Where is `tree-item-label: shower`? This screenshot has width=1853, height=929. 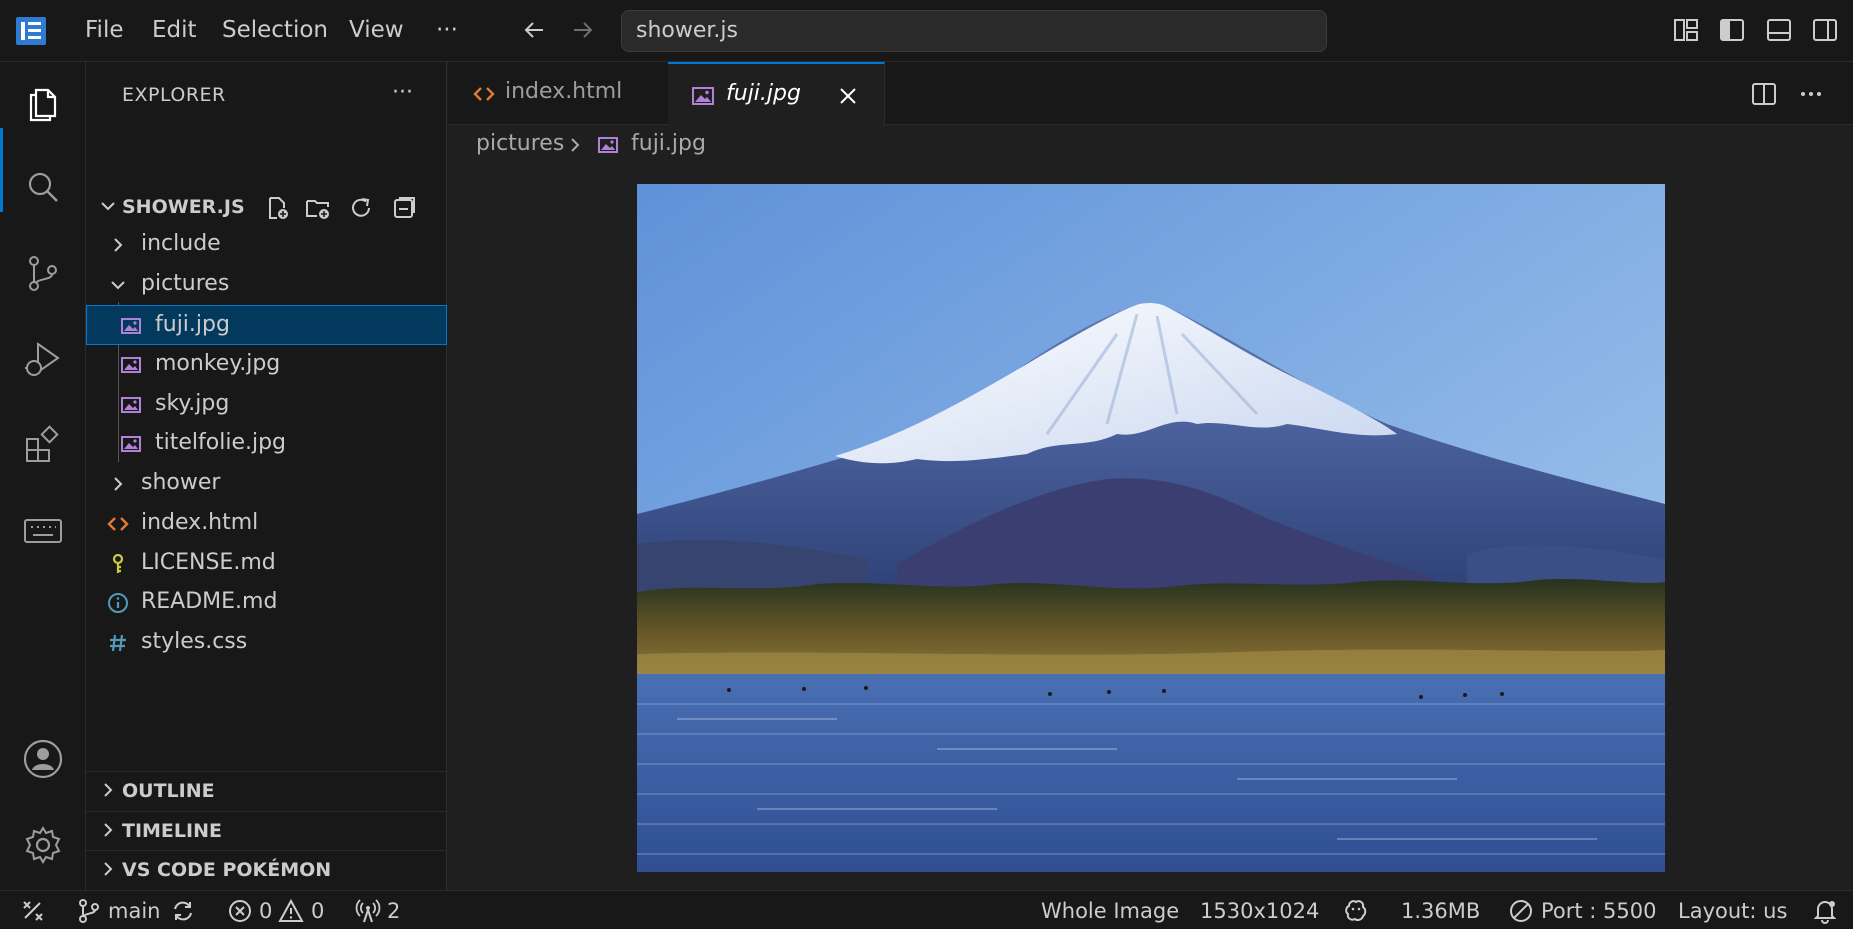
tree-item-label: shower is located at coordinates (181, 482).